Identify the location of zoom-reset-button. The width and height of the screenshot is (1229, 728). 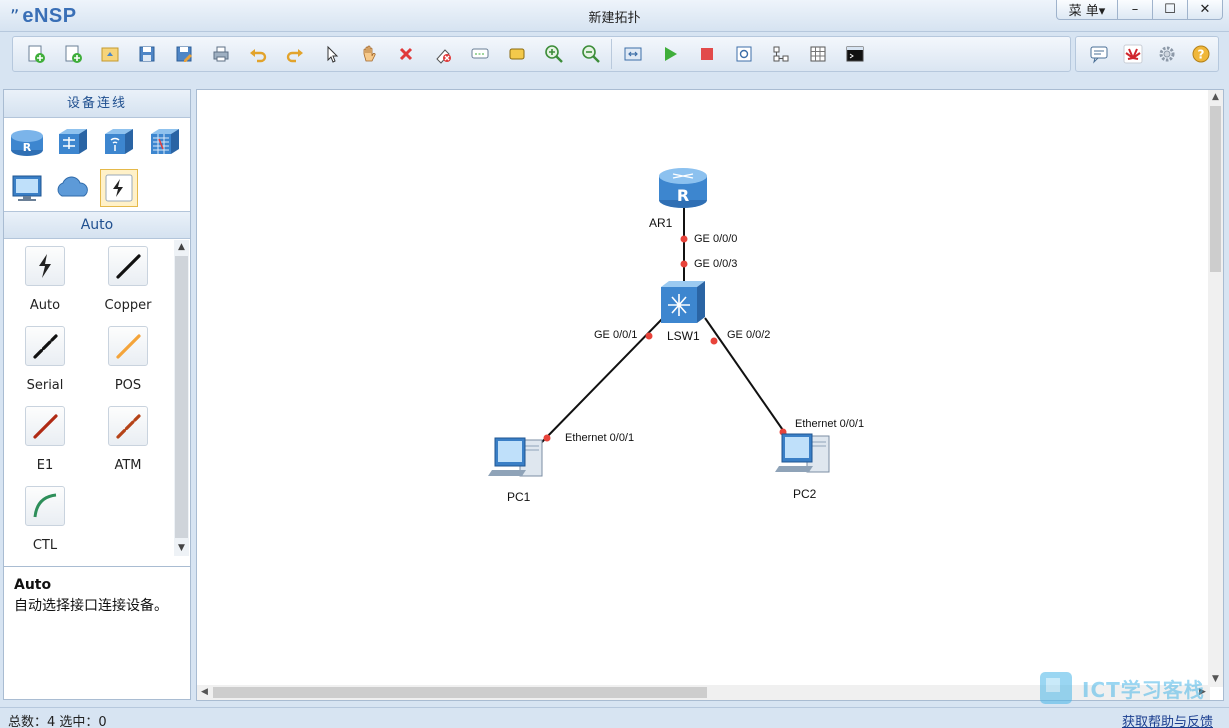
(590, 54).